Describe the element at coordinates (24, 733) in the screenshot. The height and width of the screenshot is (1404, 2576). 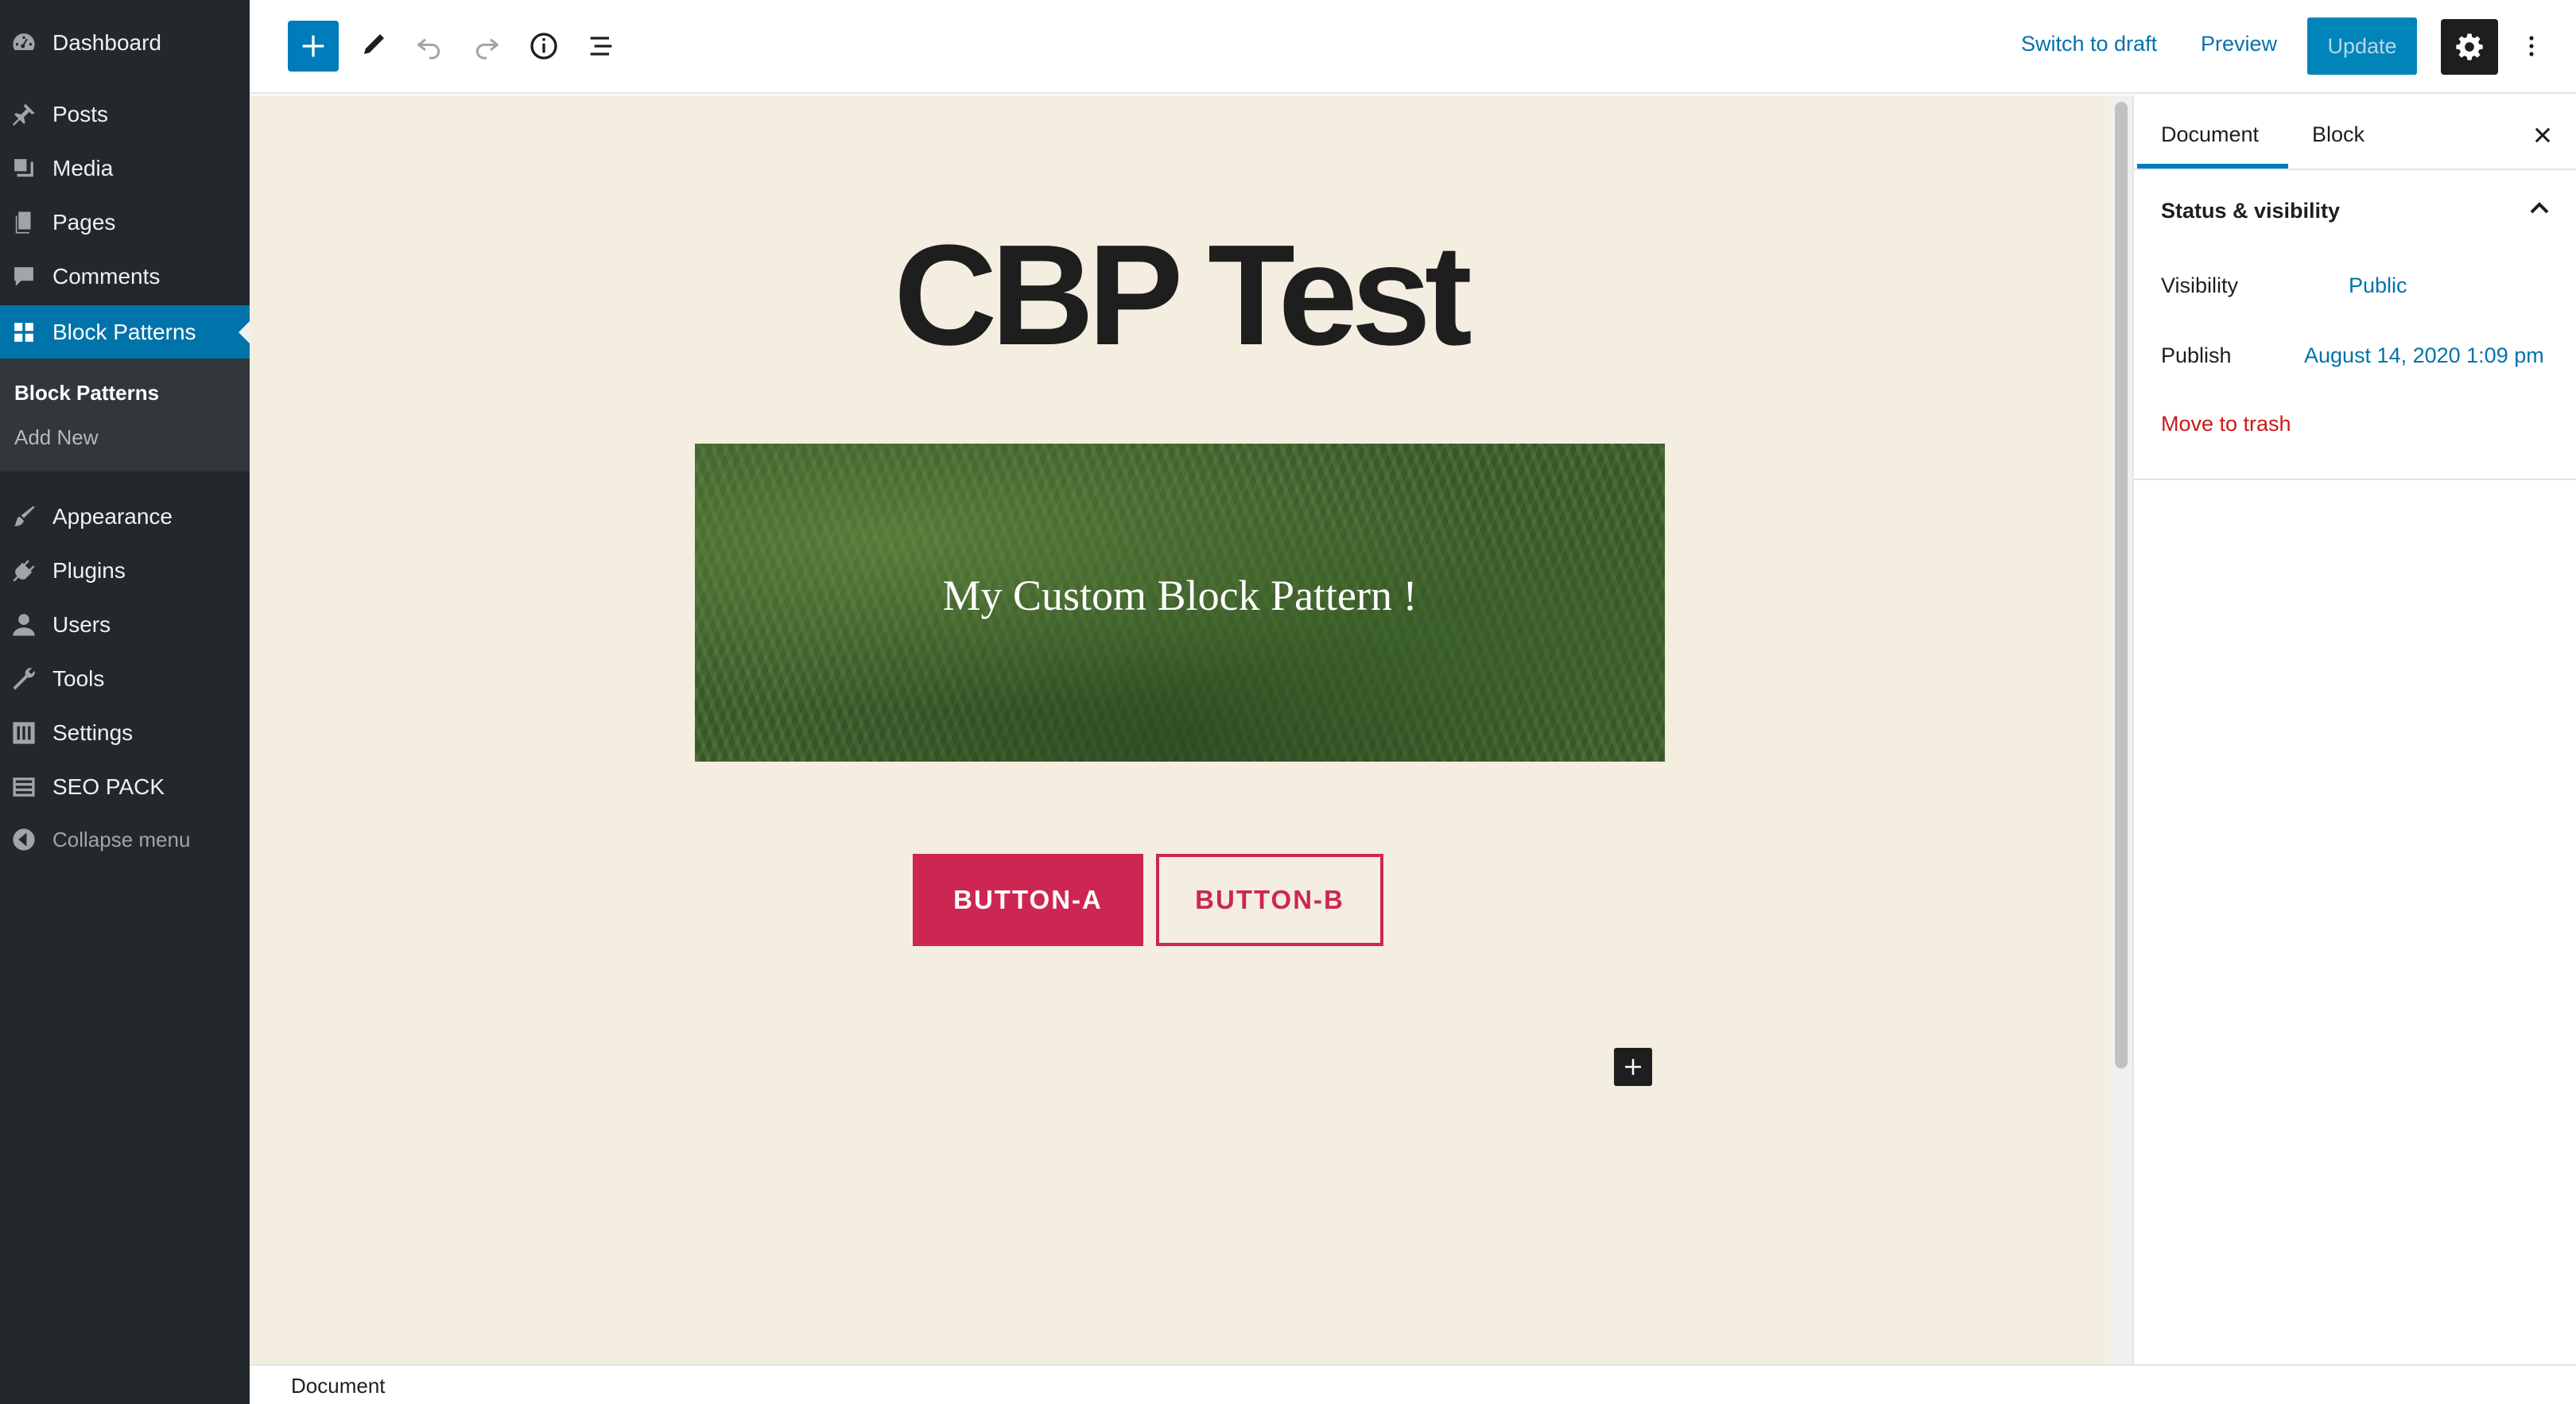
I see `sliders-icon` at that location.